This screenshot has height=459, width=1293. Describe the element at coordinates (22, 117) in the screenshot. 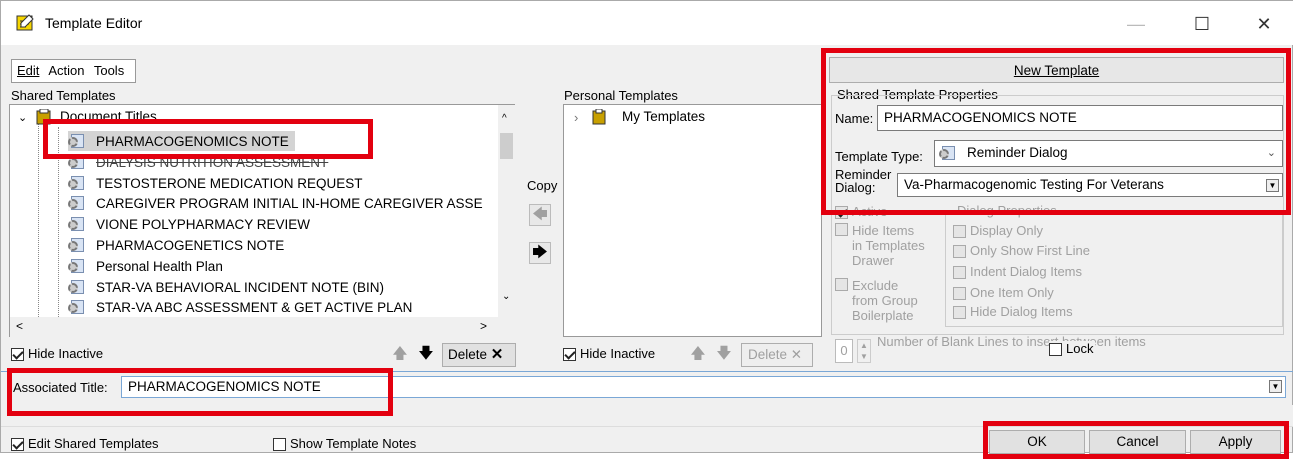

I see `collapse-chevron-icon: ⌄` at that location.